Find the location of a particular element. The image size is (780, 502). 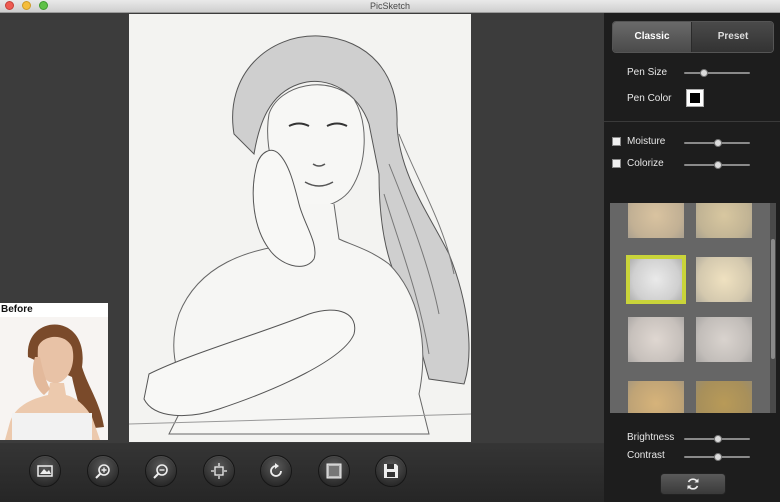

compare-button is located at coordinates (334, 471).